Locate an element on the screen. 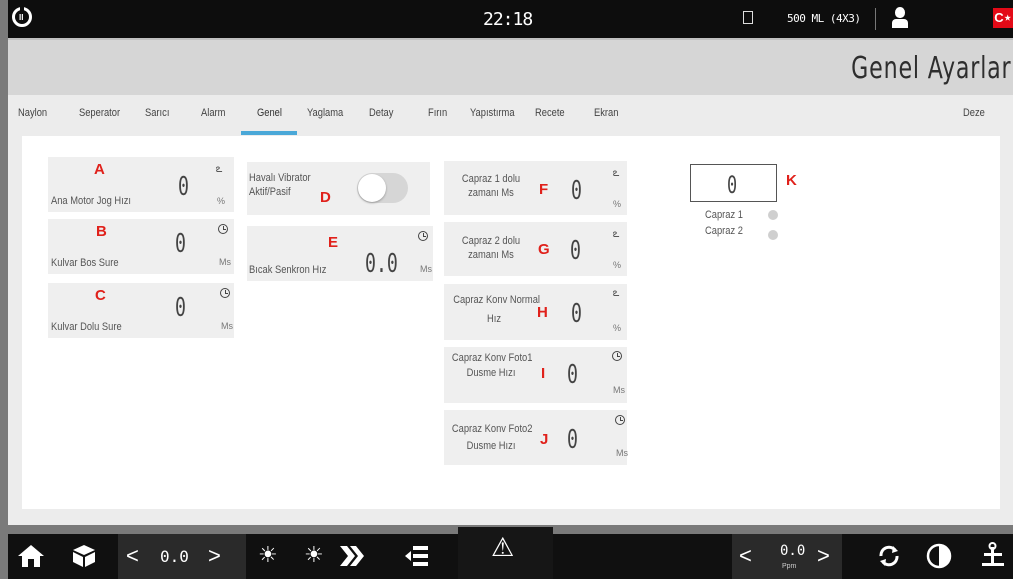 This screenshot has height=579, width=1013. restart-icon: II is located at coordinates (22, 16).